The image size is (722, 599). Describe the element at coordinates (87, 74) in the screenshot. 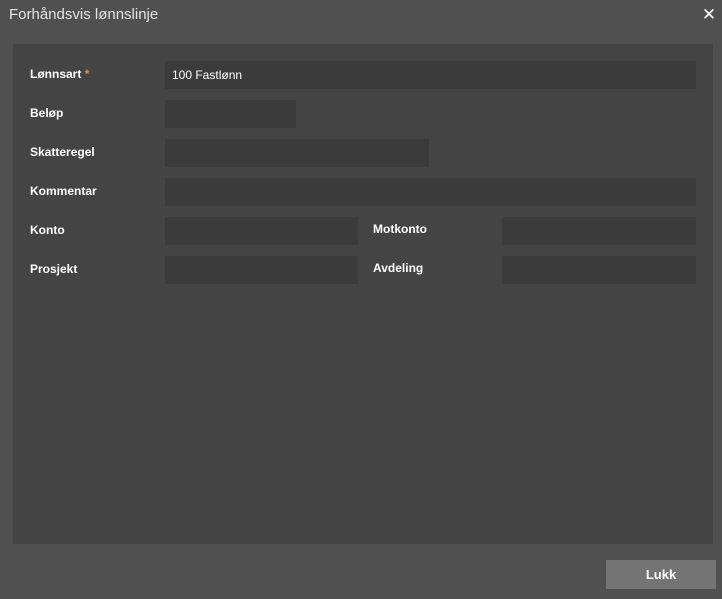

I see `required-marker: *` at that location.